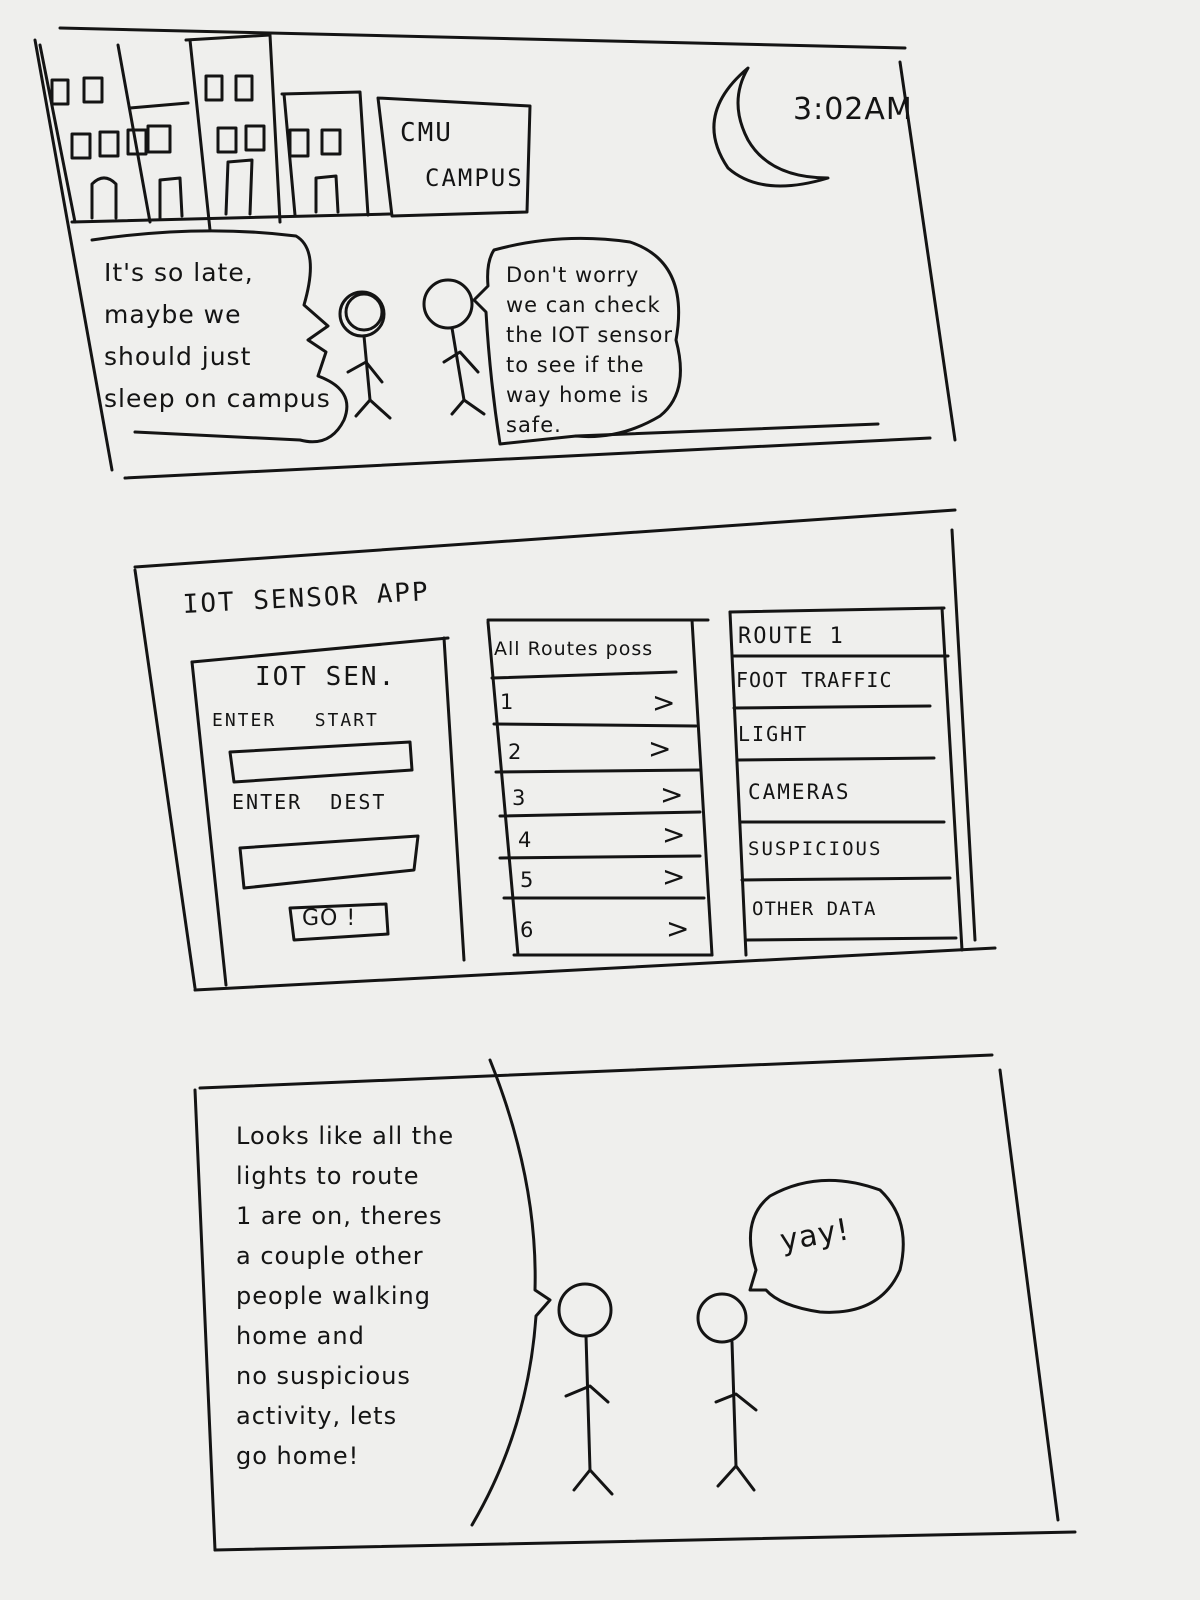  I want to click on route-item-2-num: 2, so click(515, 752).